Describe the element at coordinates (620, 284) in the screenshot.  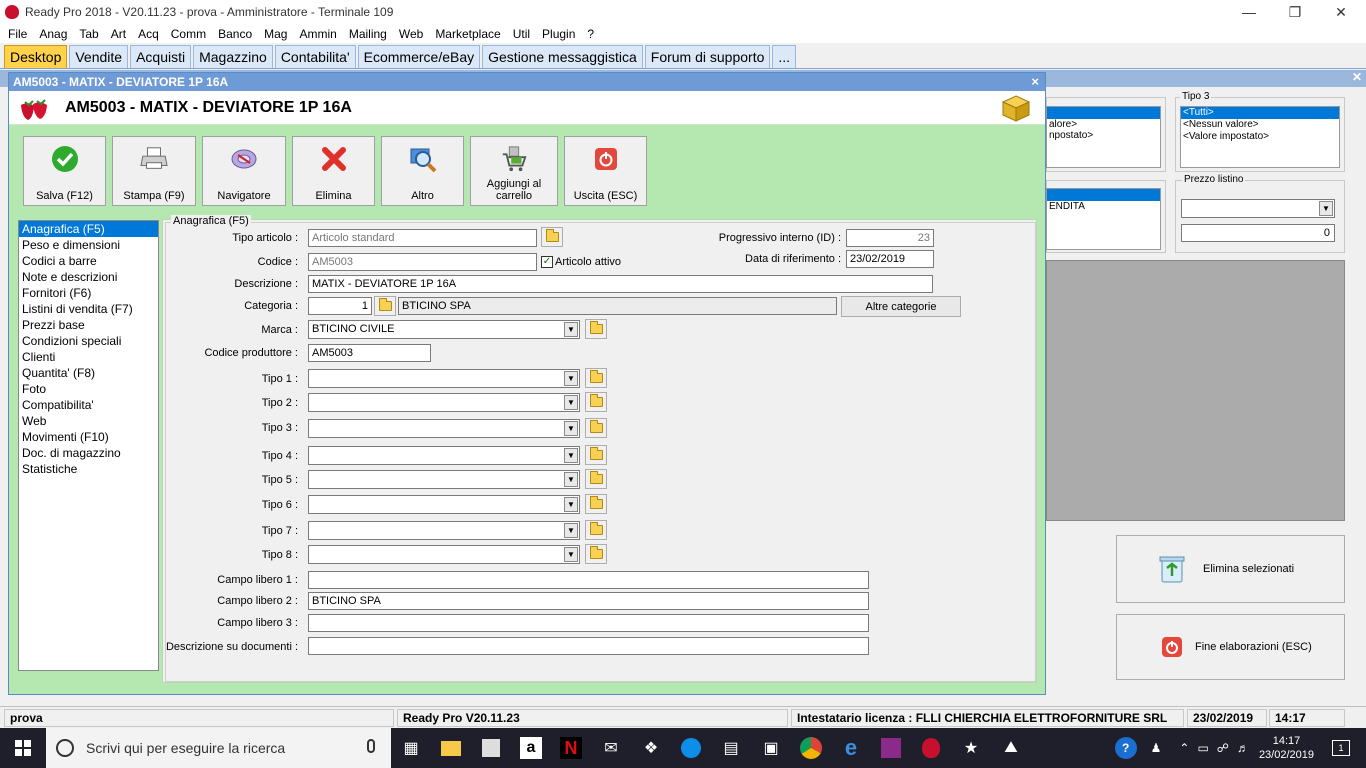
I see `descrizione-field: MATIX - DEVIATORE 1P 16A` at that location.